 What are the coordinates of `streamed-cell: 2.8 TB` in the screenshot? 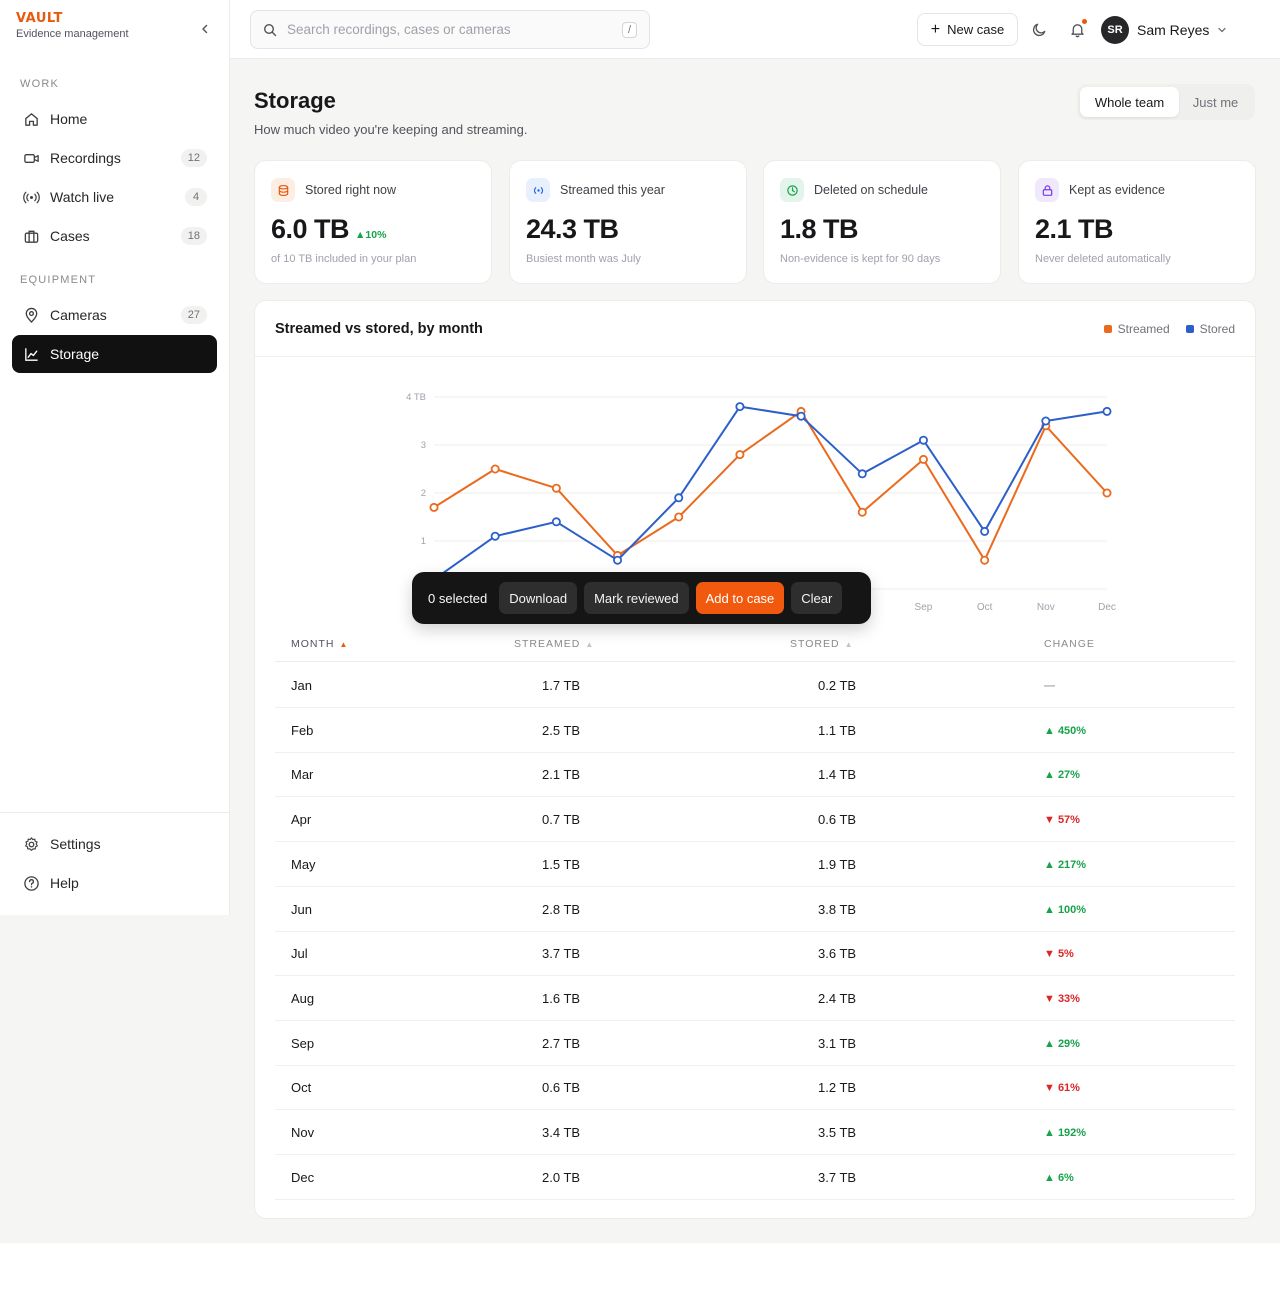 It's located at (561, 909).